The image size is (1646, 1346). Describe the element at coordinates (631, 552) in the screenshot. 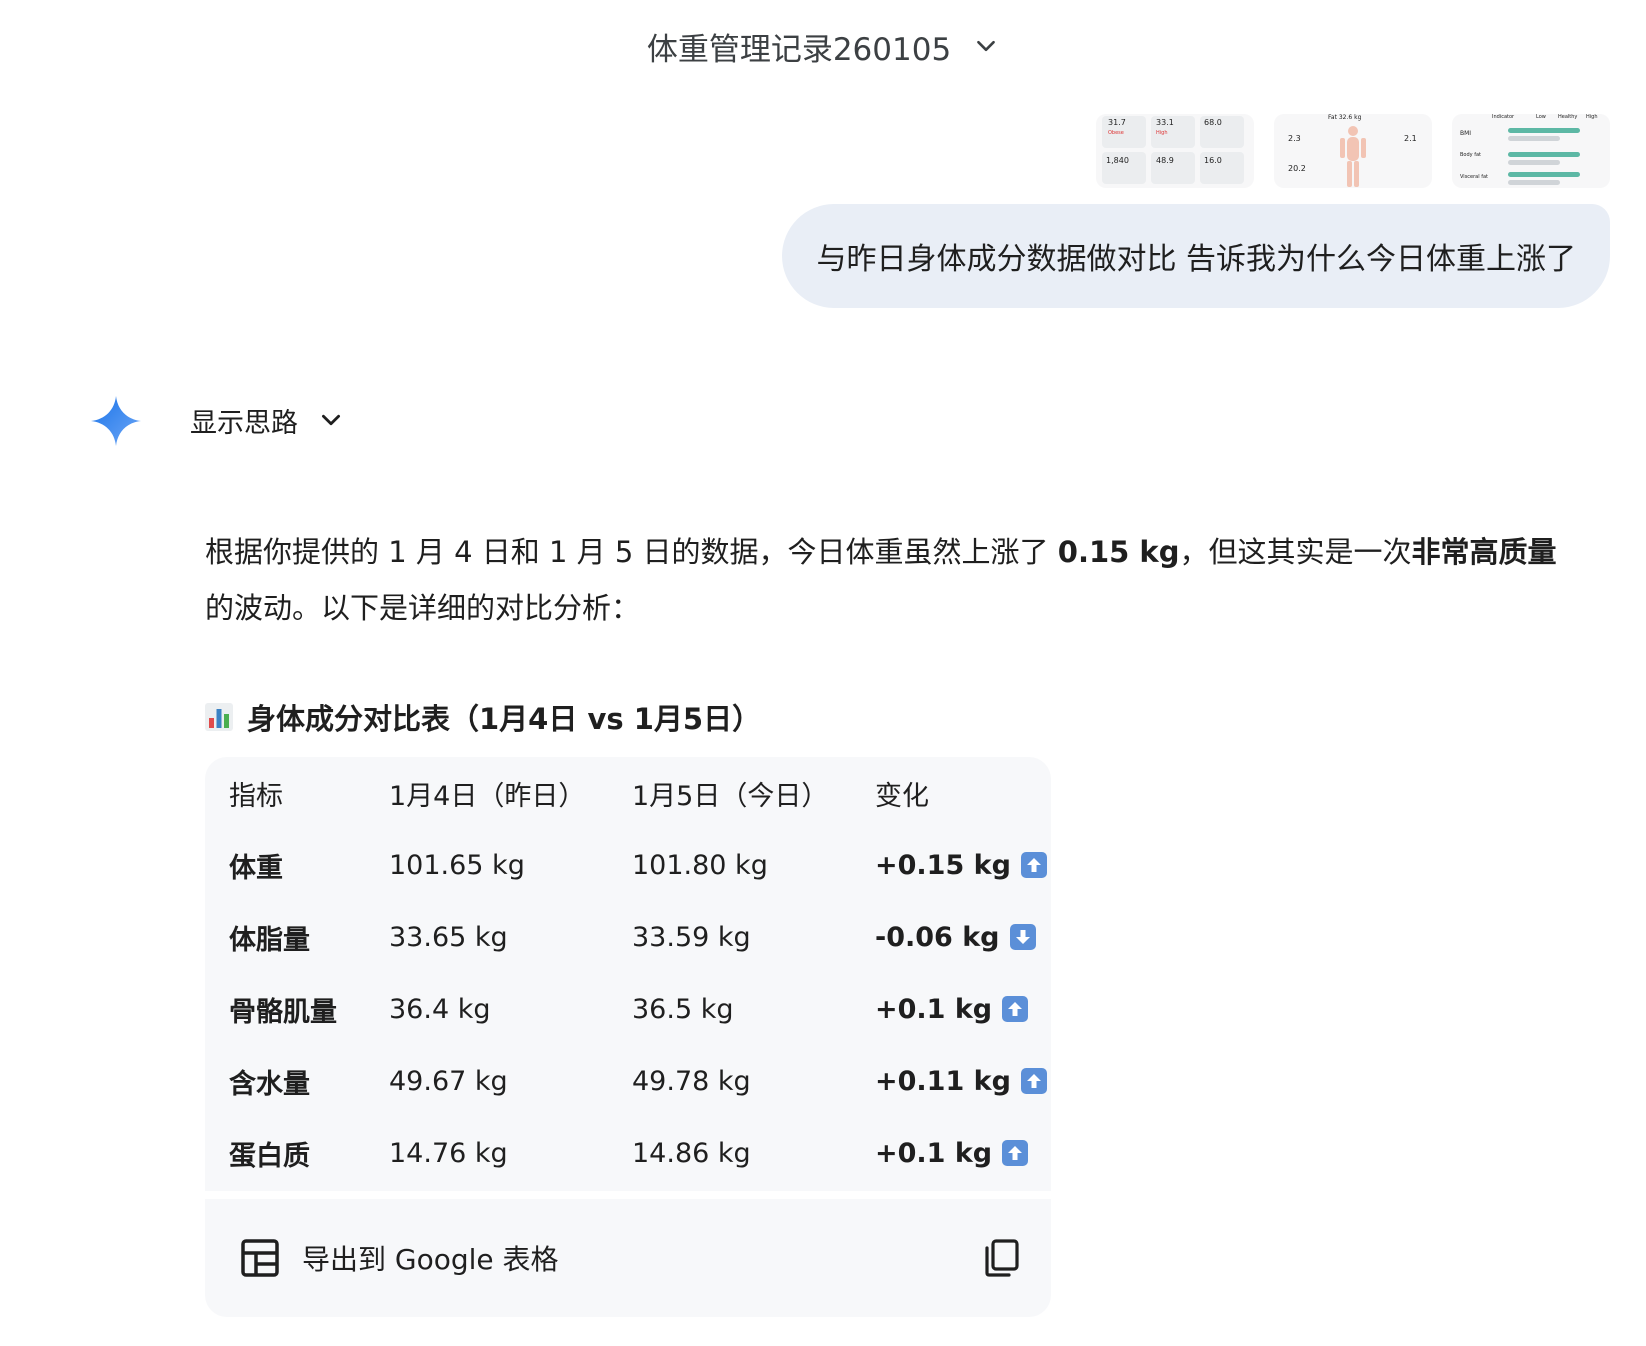

I see `answer-text: 根据你提供的 1 月 4 日和 1 月 5 日的数据，今日体重虽然上涨了` at that location.